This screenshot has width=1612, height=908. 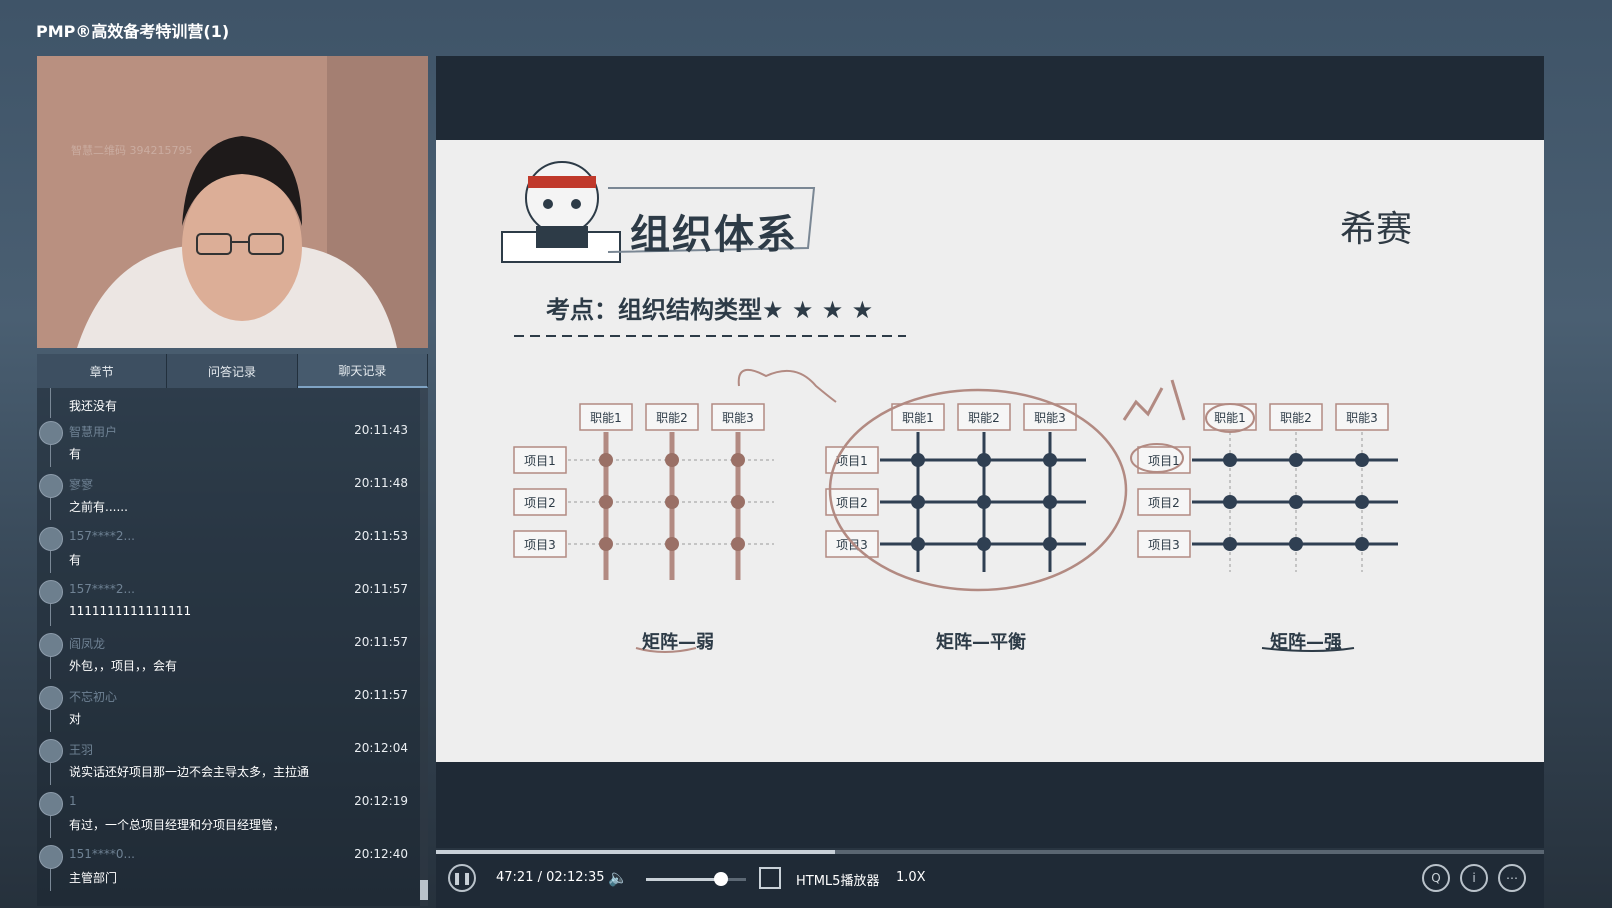 What do you see at coordinates (696, 879) in the screenshot?
I see `volume-slider` at bounding box center [696, 879].